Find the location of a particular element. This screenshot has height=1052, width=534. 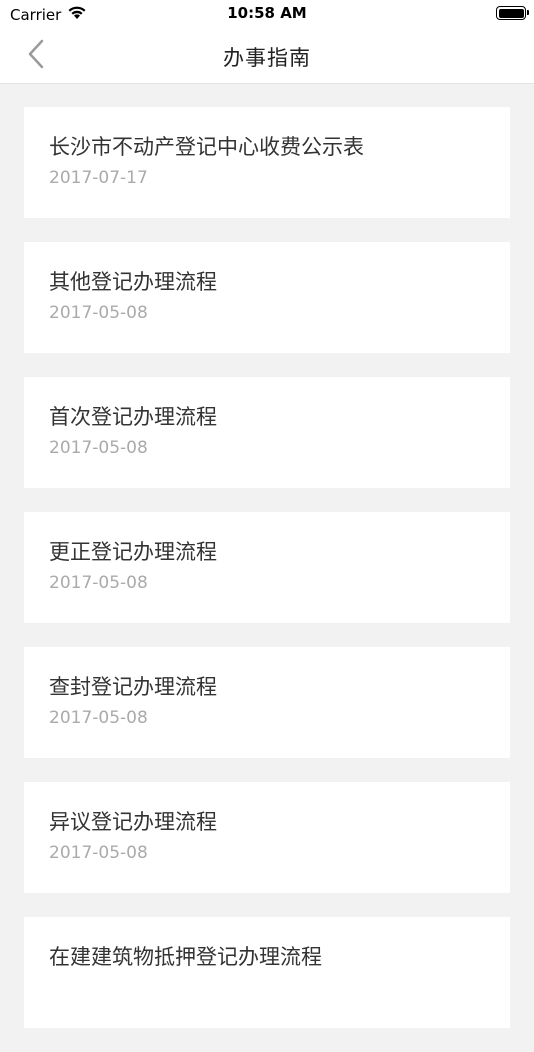

list-item: 首次登记办理流程 2017-05-08 is located at coordinates (267, 432).